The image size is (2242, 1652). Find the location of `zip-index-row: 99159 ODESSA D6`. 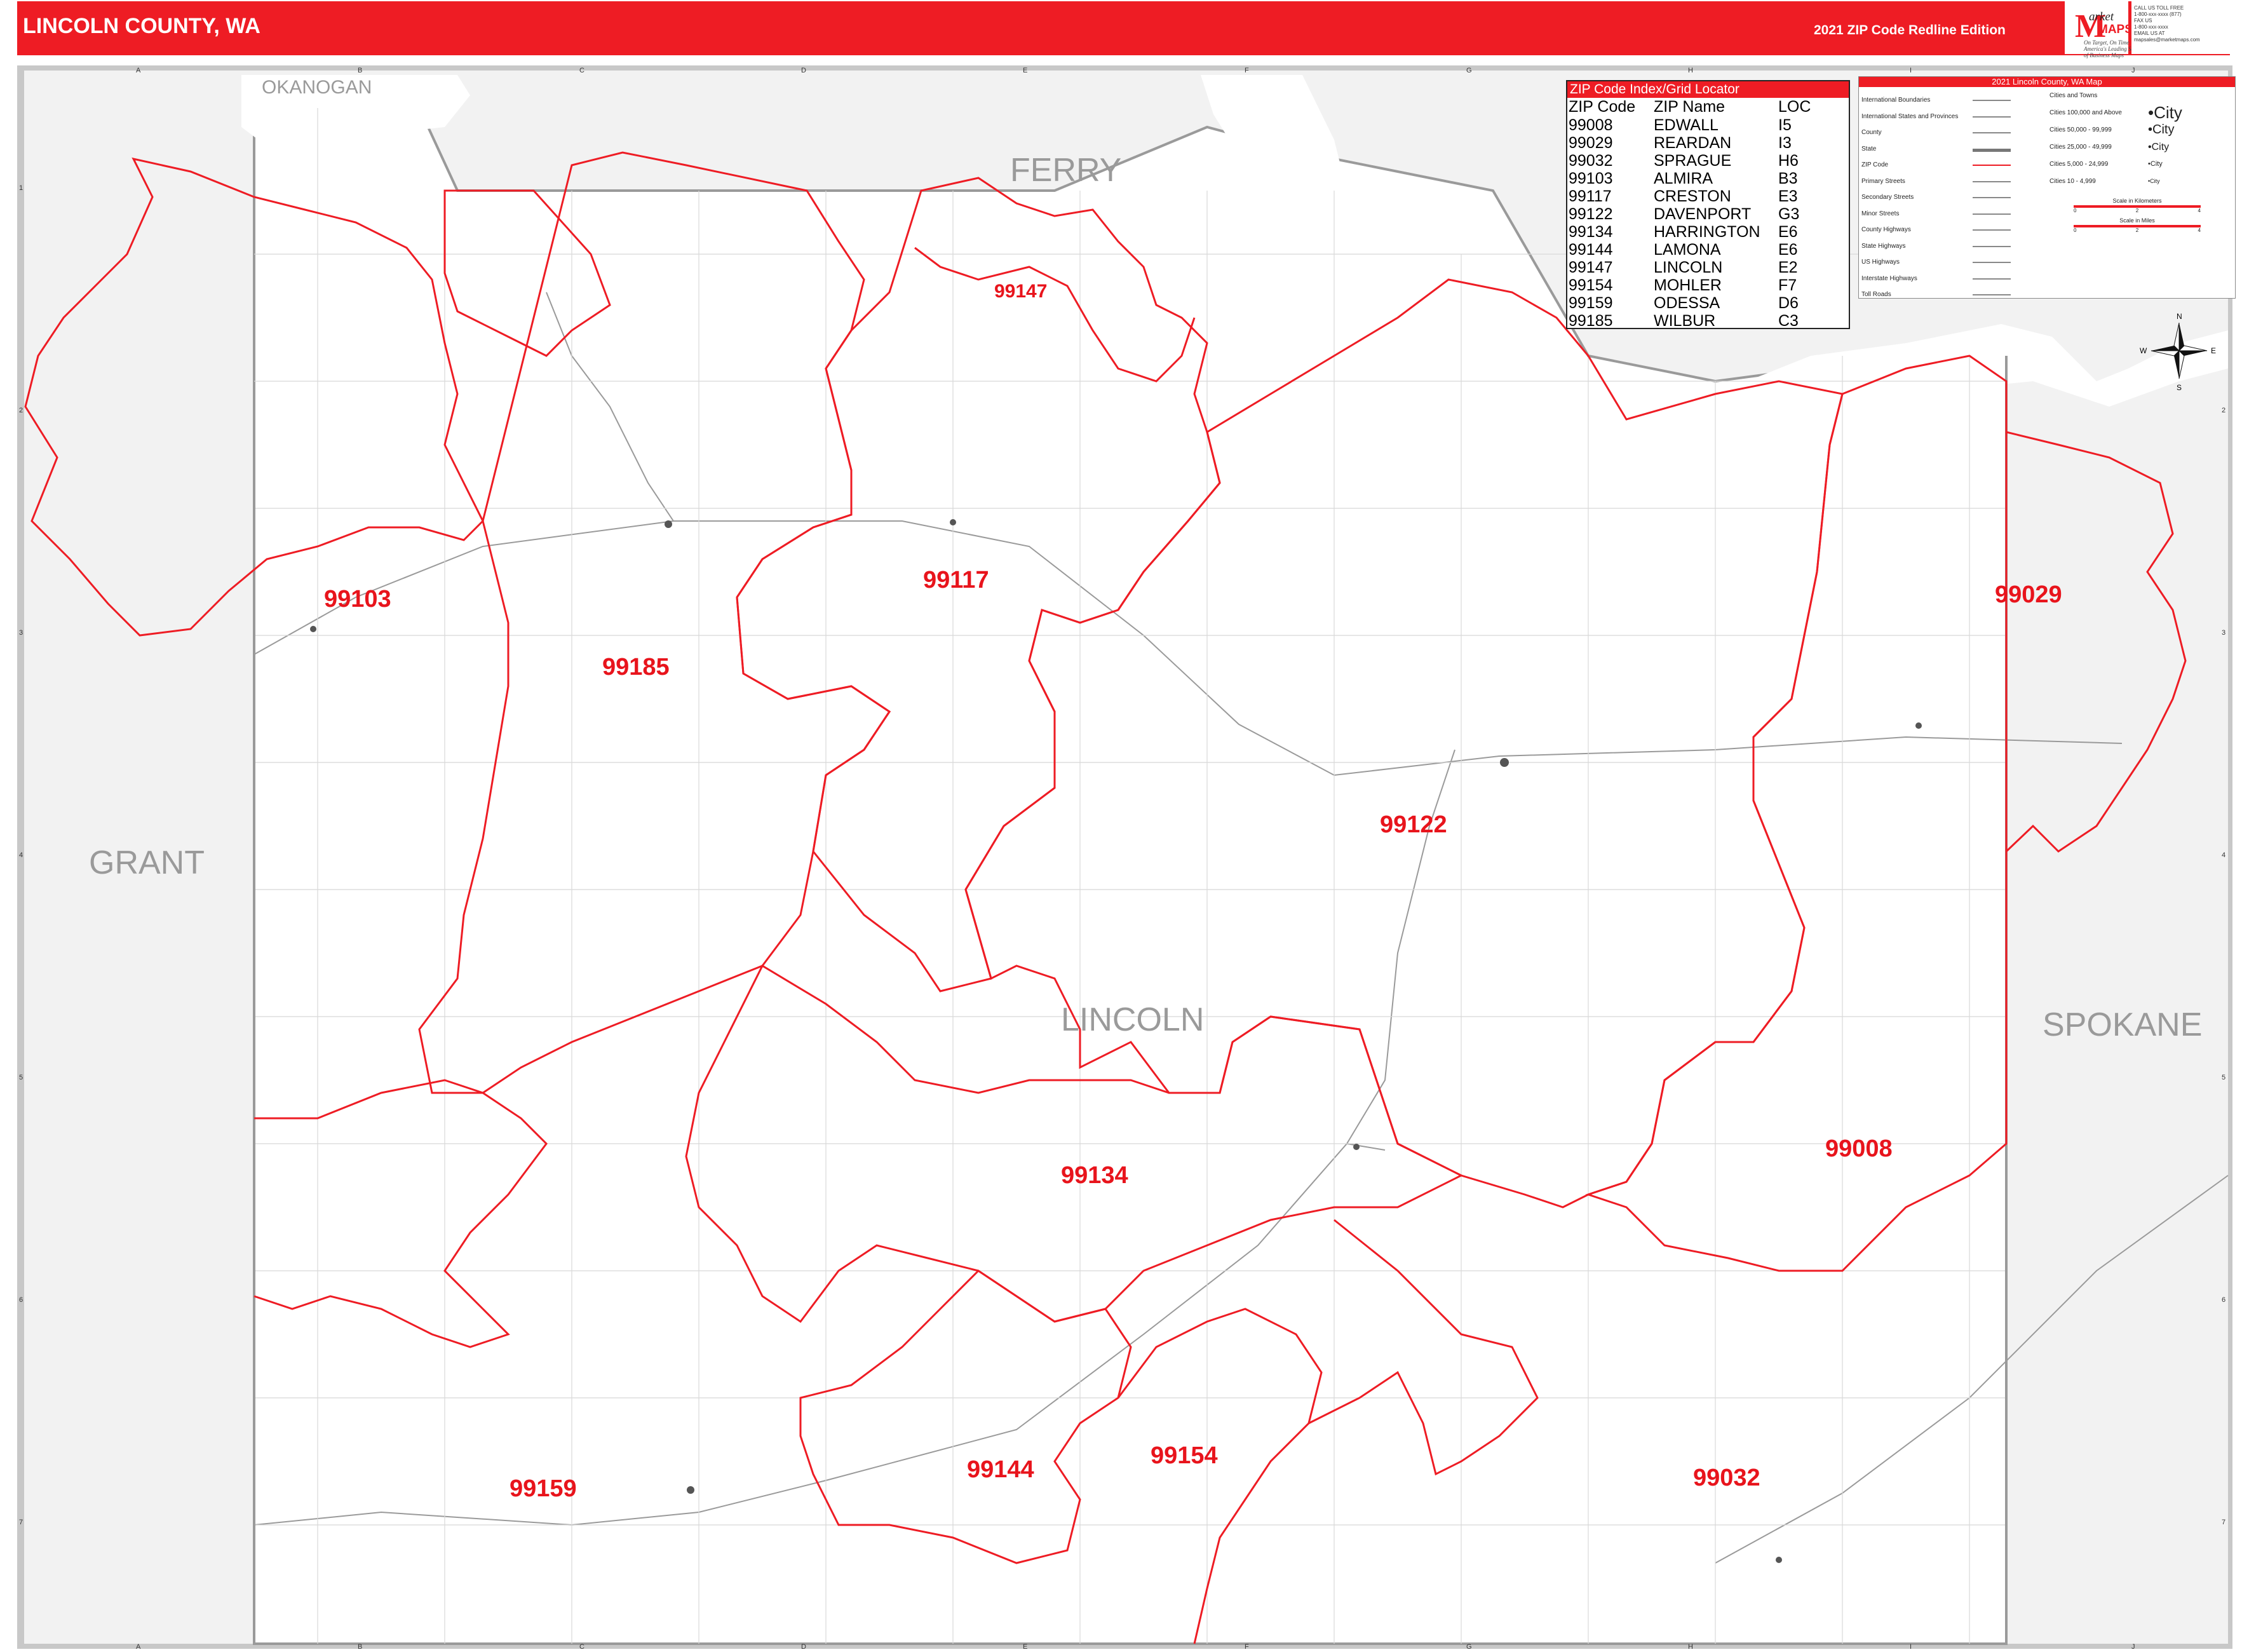

zip-index-row: 99159 ODESSA D6 is located at coordinates (1690, 303).